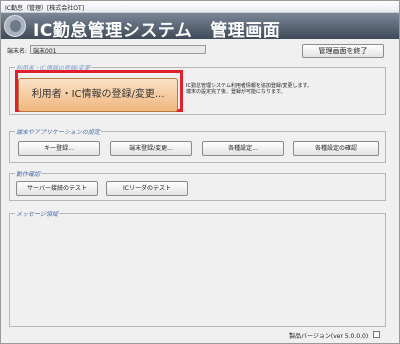  Describe the element at coordinates (118, 50) in the screenshot. I see `device-name-field: 端末001` at that location.